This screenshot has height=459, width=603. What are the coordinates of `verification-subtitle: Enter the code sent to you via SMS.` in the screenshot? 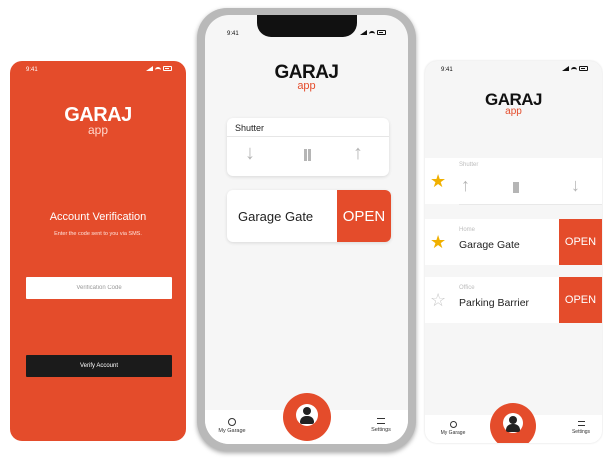 It's located at (98, 234).